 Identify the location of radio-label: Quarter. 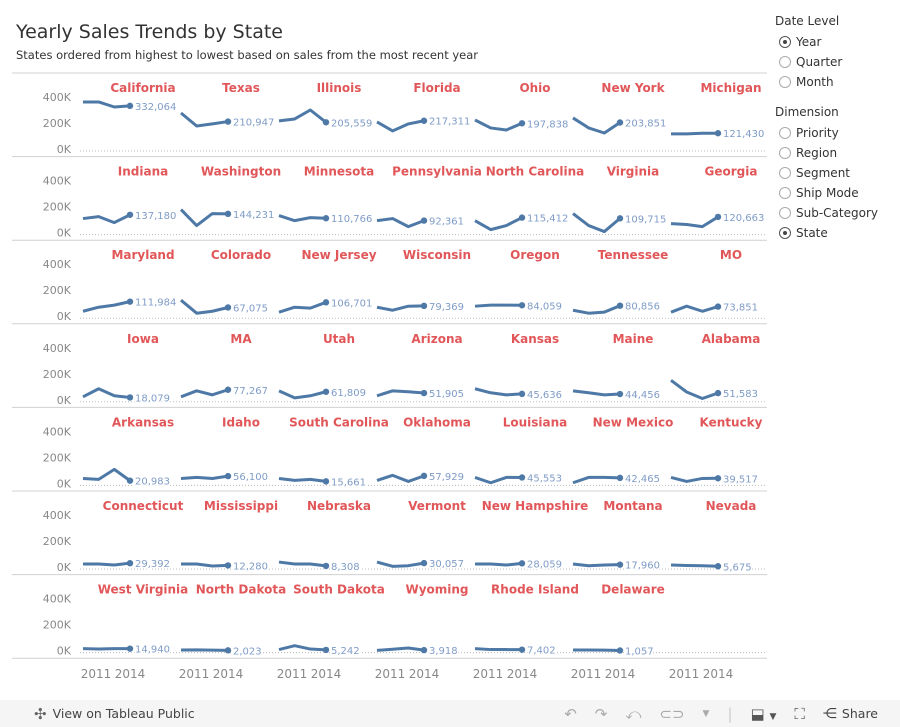
(819, 62).